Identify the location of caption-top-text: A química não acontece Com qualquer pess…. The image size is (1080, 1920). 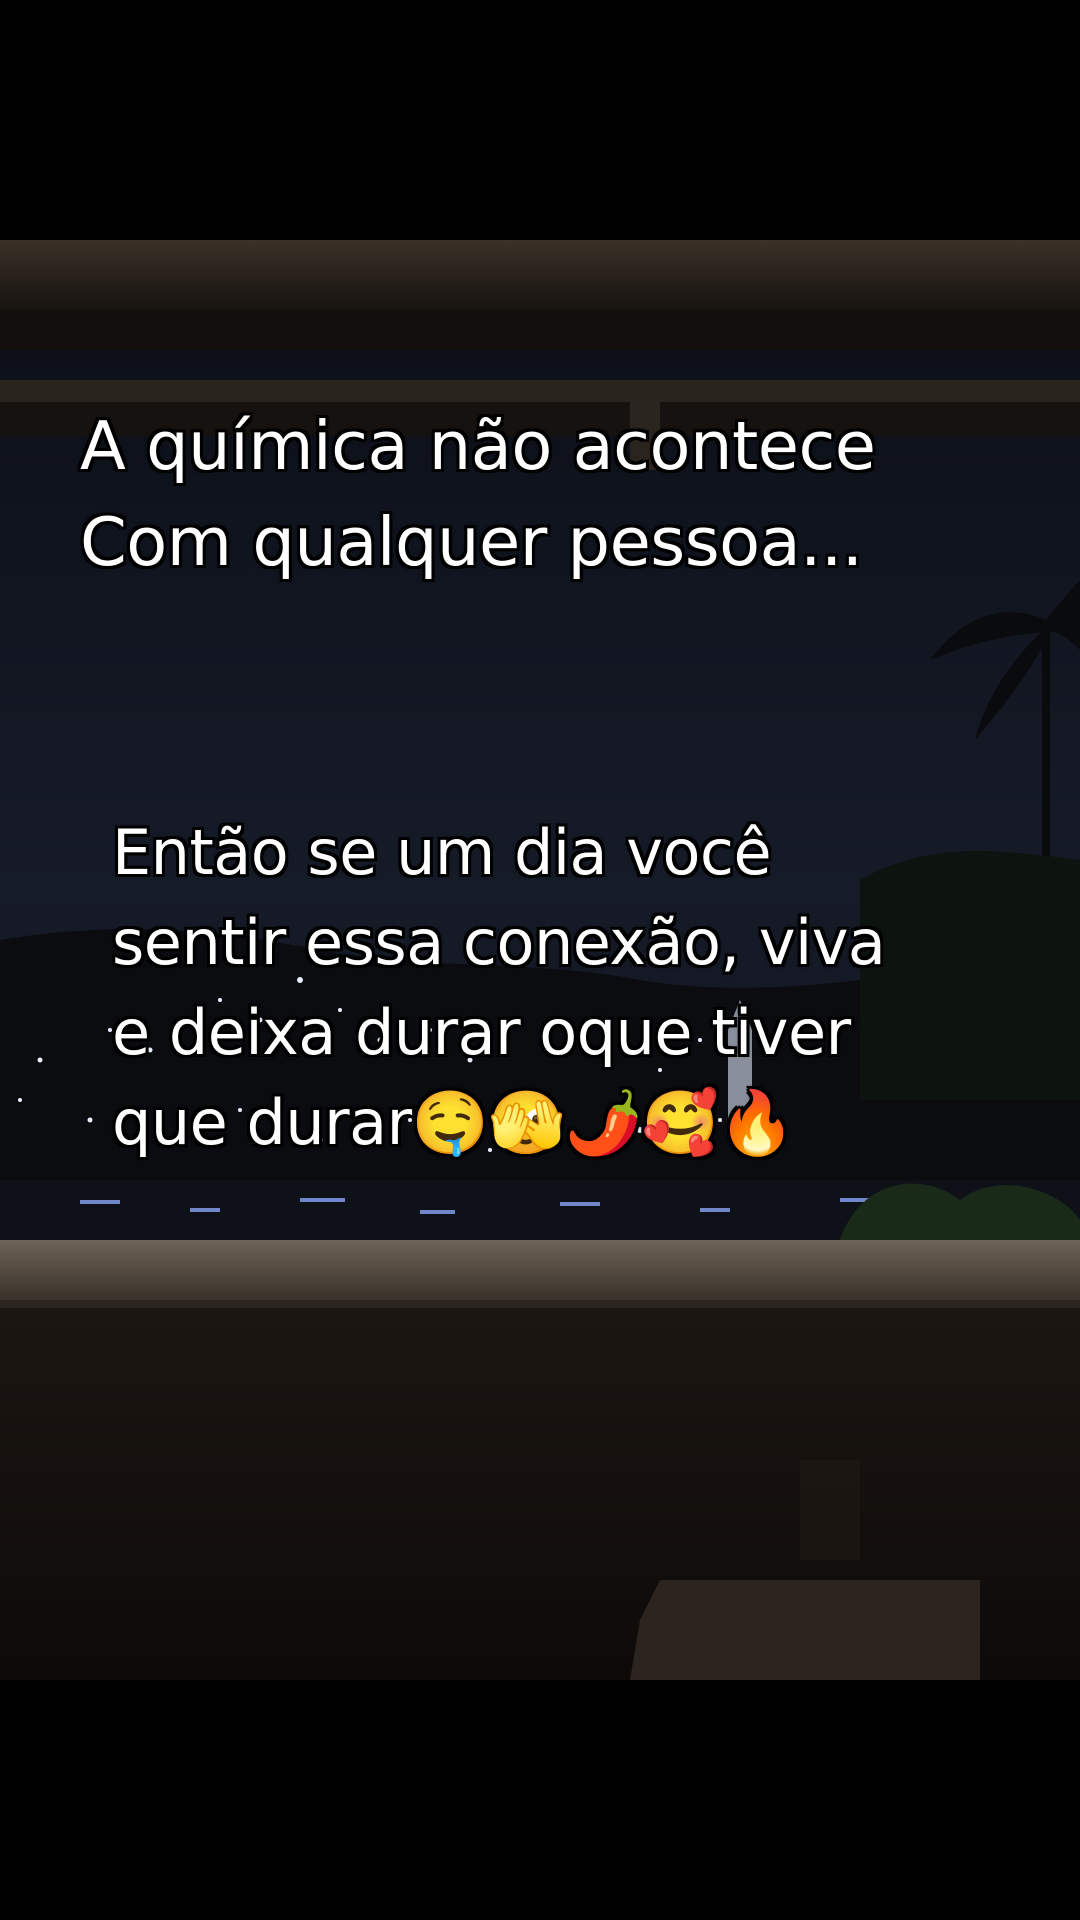
(478, 494).